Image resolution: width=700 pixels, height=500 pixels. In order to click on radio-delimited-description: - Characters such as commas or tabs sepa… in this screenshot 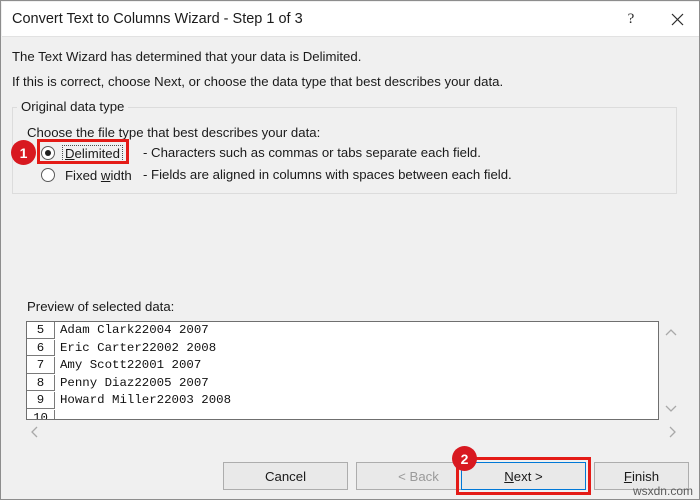, I will do `click(312, 152)`.